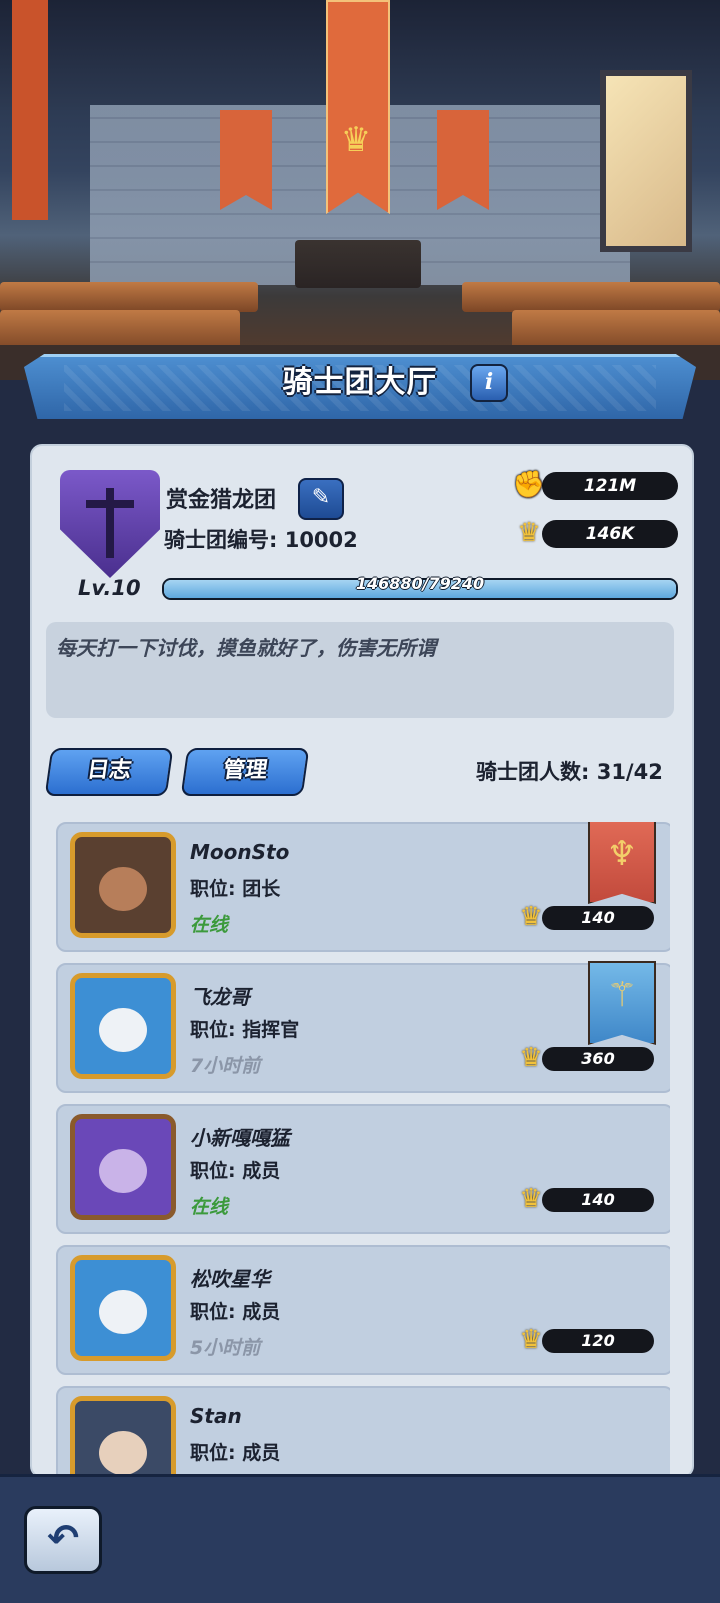  Describe the element at coordinates (360, 382) in the screenshot. I see `page-title: 骑士团大厅` at that location.